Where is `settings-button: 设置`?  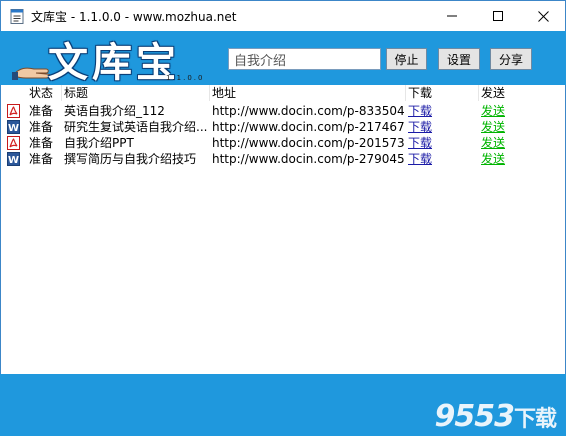
settings-button: 设置 is located at coordinates (459, 59).